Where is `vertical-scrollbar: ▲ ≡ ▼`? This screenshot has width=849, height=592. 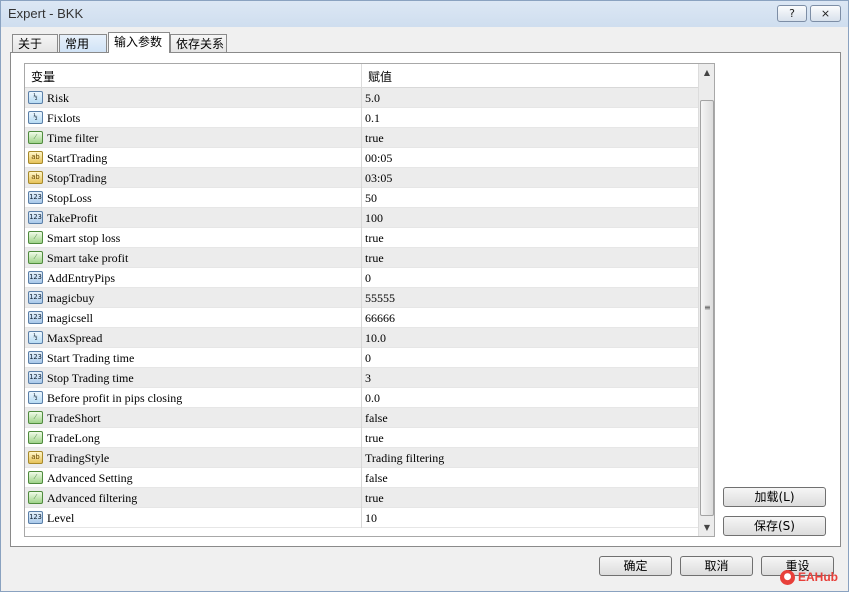 vertical-scrollbar: ▲ ≡ ▼ is located at coordinates (706, 300).